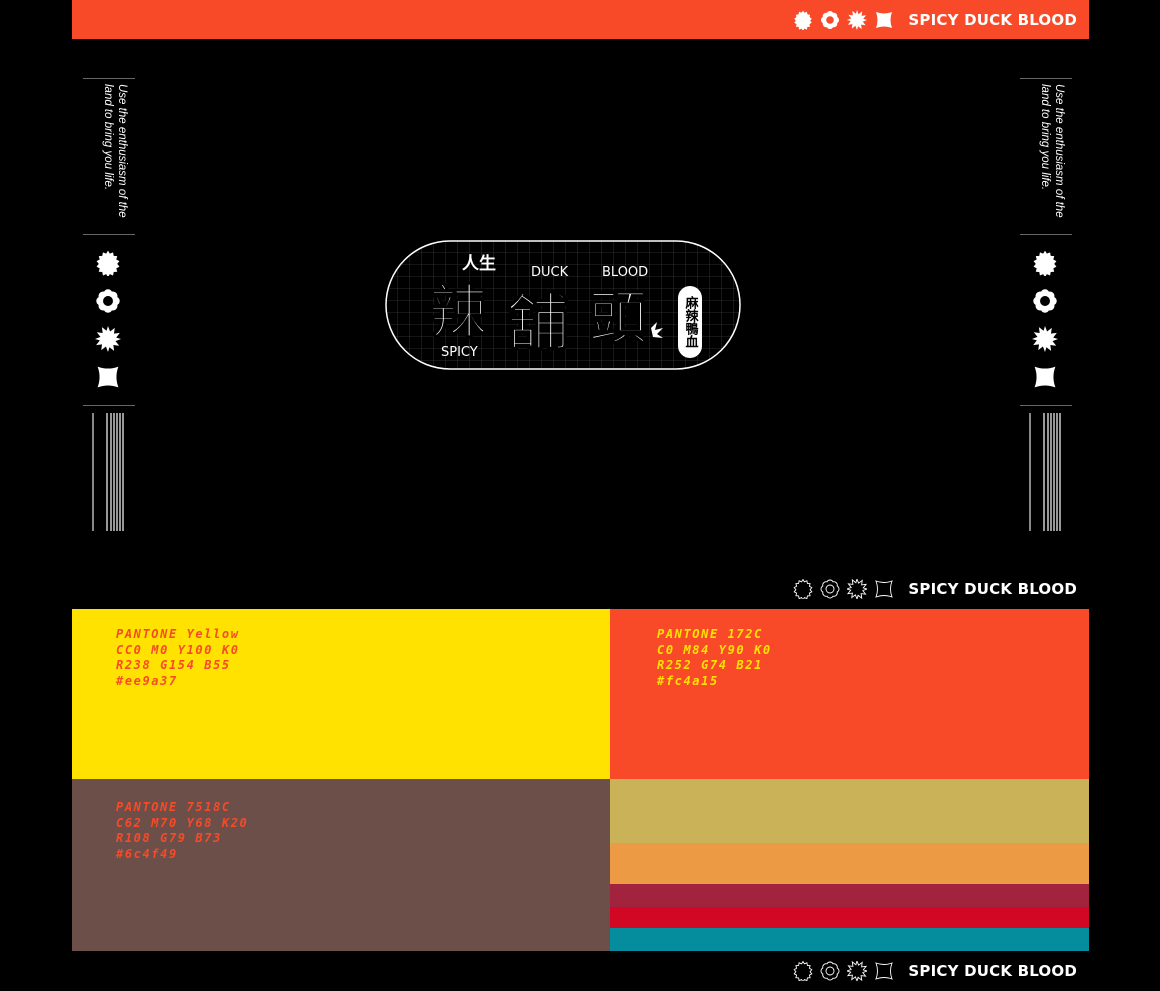 This screenshot has width=1160, height=991. Describe the element at coordinates (849, 863) in the screenshot. I see `stripe-amber` at that location.